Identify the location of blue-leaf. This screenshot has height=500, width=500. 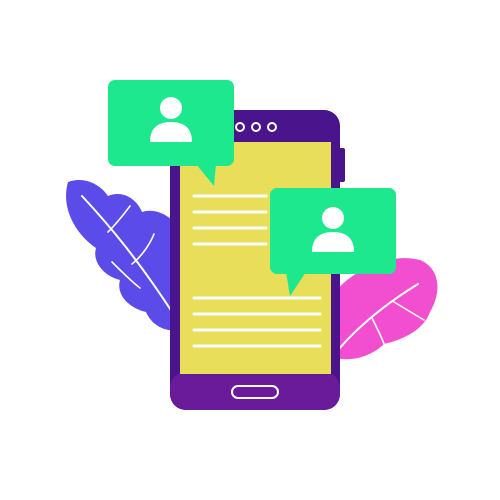
(122, 255).